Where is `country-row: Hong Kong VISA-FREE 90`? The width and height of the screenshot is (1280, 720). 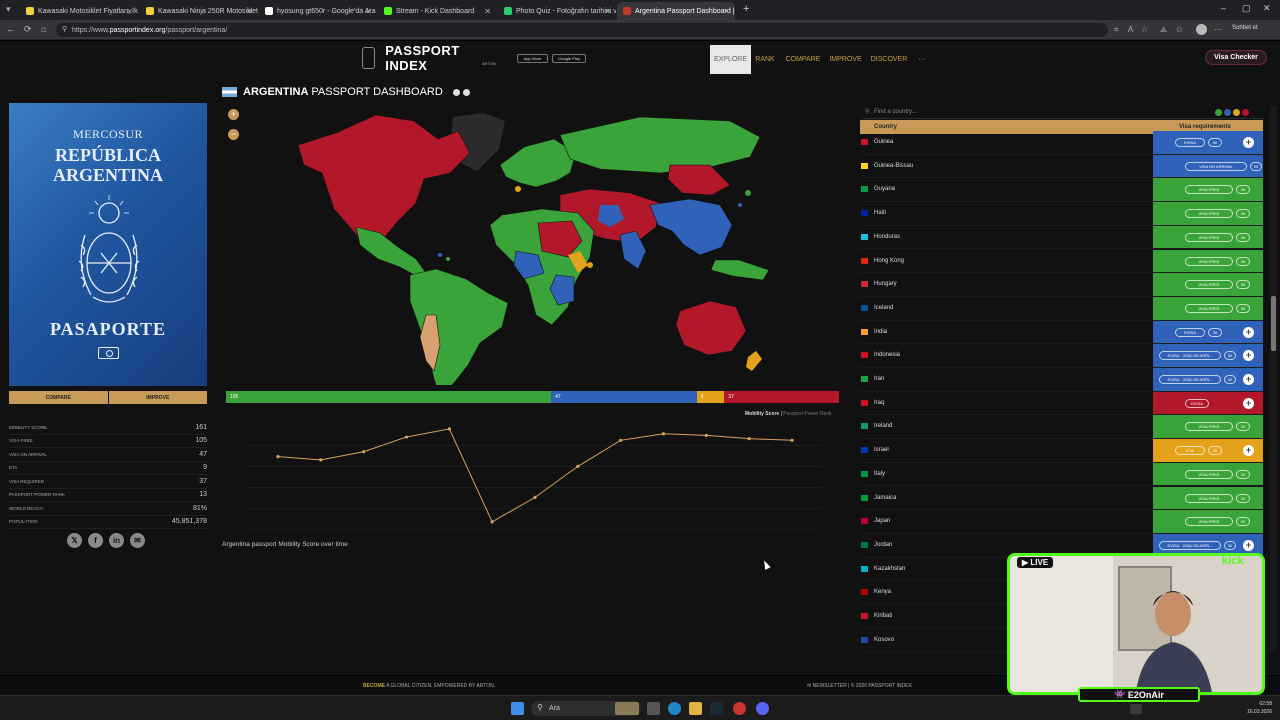
country-row: Hong Kong VISA-FREE 90 is located at coordinates (1061, 261).